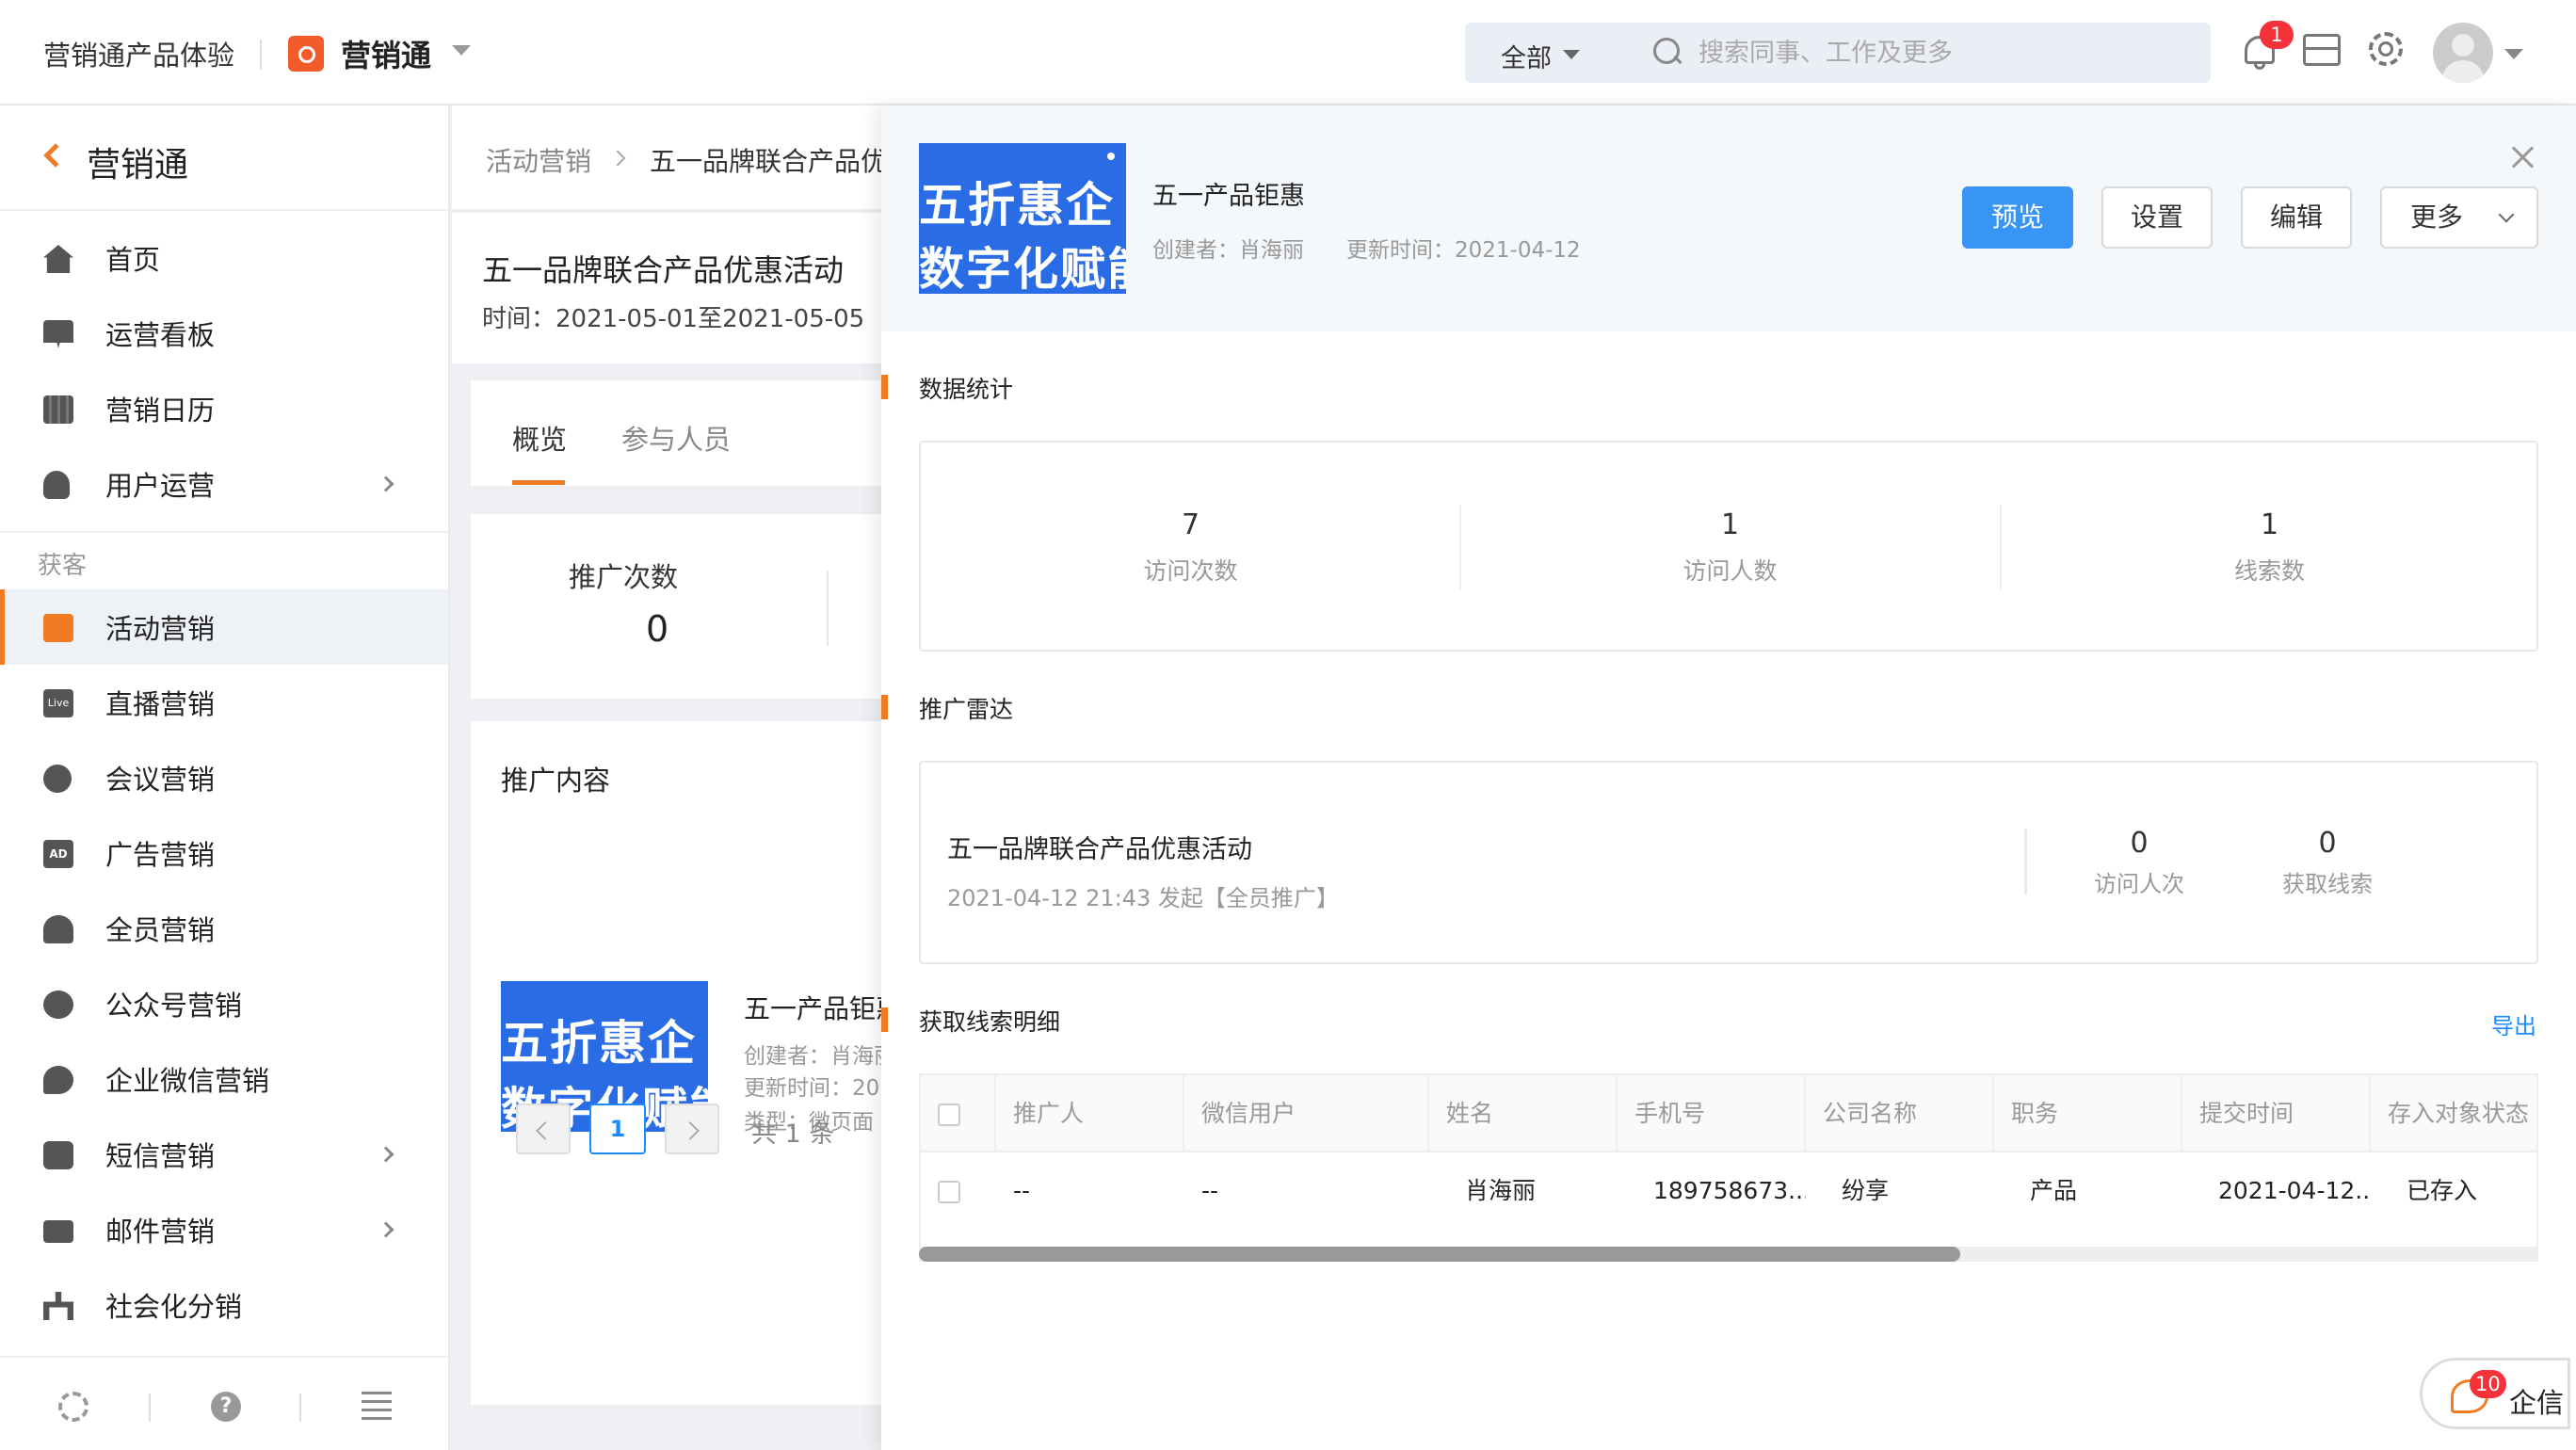 The width and height of the screenshot is (2576, 1450). What do you see at coordinates (2088, 1113) in the screenshot?
I see `column-header: 职务` at bounding box center [2088, 1113].